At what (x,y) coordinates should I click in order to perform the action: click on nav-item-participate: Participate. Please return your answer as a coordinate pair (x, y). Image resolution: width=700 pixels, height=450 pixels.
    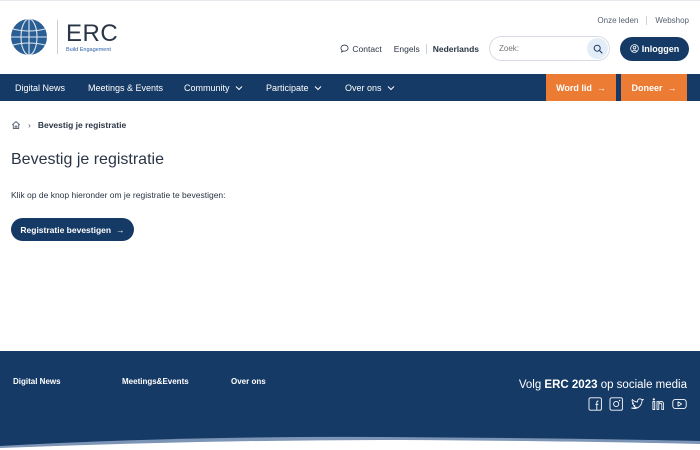
    Looking at the image, I should click on (294, 87).